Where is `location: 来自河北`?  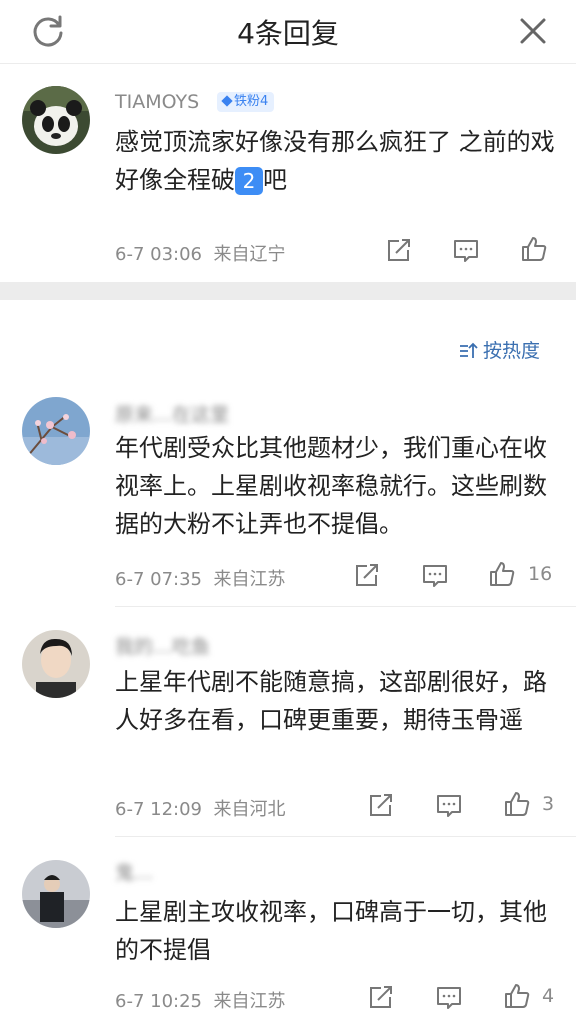 location: 来自河北 is located at coordinates (249, 809).